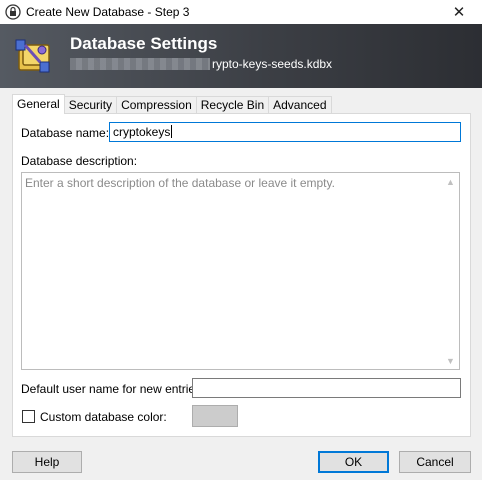 This screenshot has width=482, height=480. What do you see at coordinates (241, 12) in the screenshot?
I see `title-bar: Create New Database - Step 3 ✕` at bounding box center [241, 12].